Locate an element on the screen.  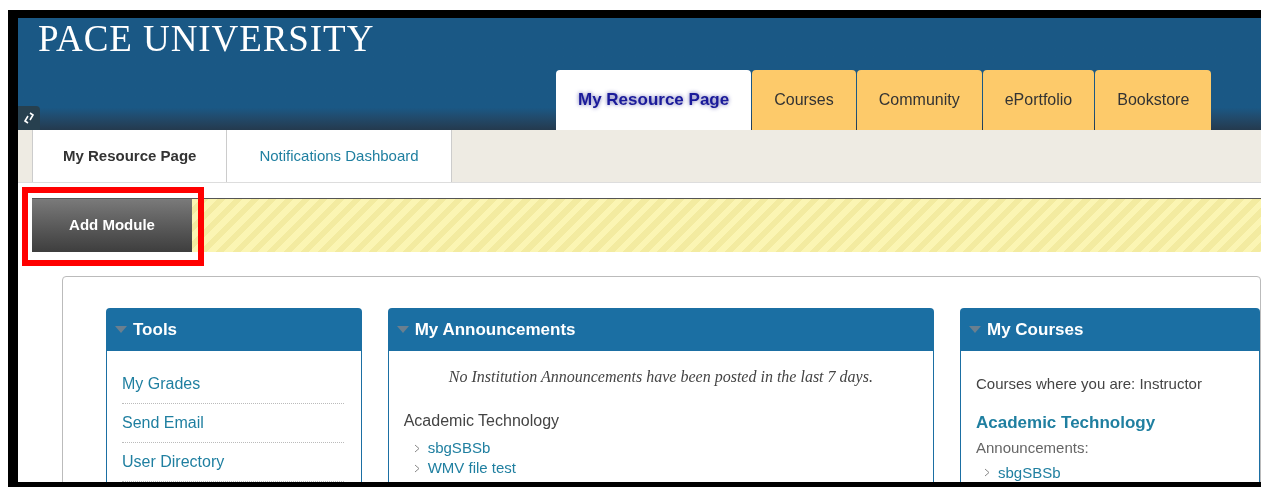
tool-link: User Directory is located at coordinates (233, 462).